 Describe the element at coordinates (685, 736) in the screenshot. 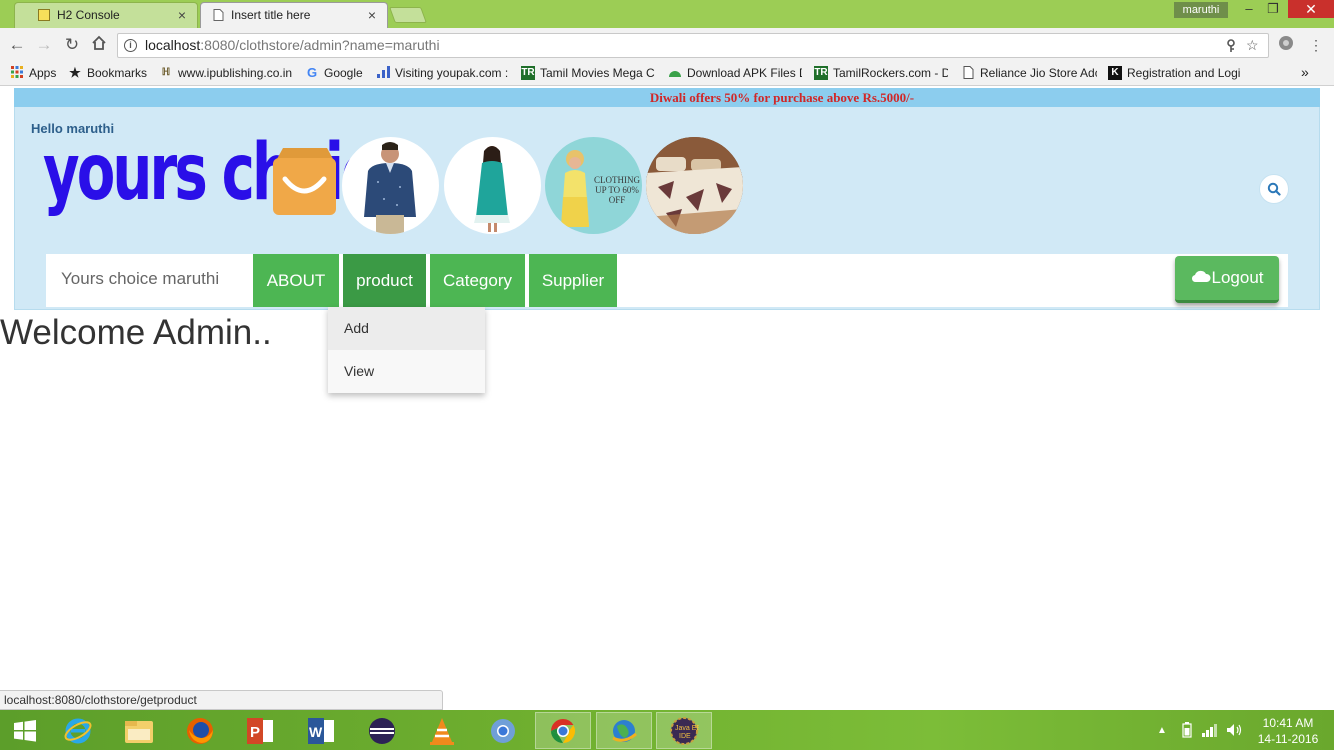

I see `svg-text: IDE` at that location.